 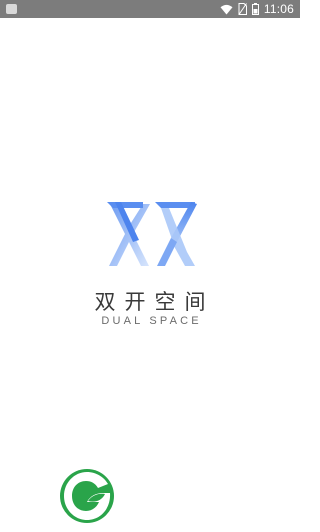 What do you see at coordinates (11, 9) in the screenshot?
I see `notification-icon` at bounding box center [11, 9].